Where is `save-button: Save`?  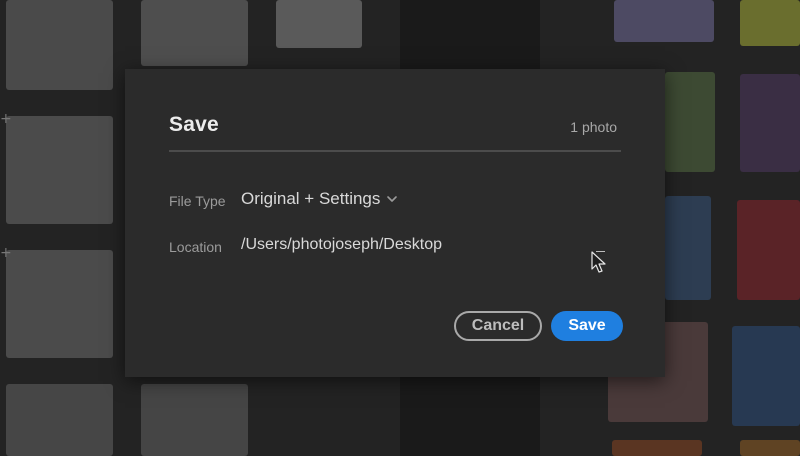 save-button: Save is located at coordinates (587, 326).